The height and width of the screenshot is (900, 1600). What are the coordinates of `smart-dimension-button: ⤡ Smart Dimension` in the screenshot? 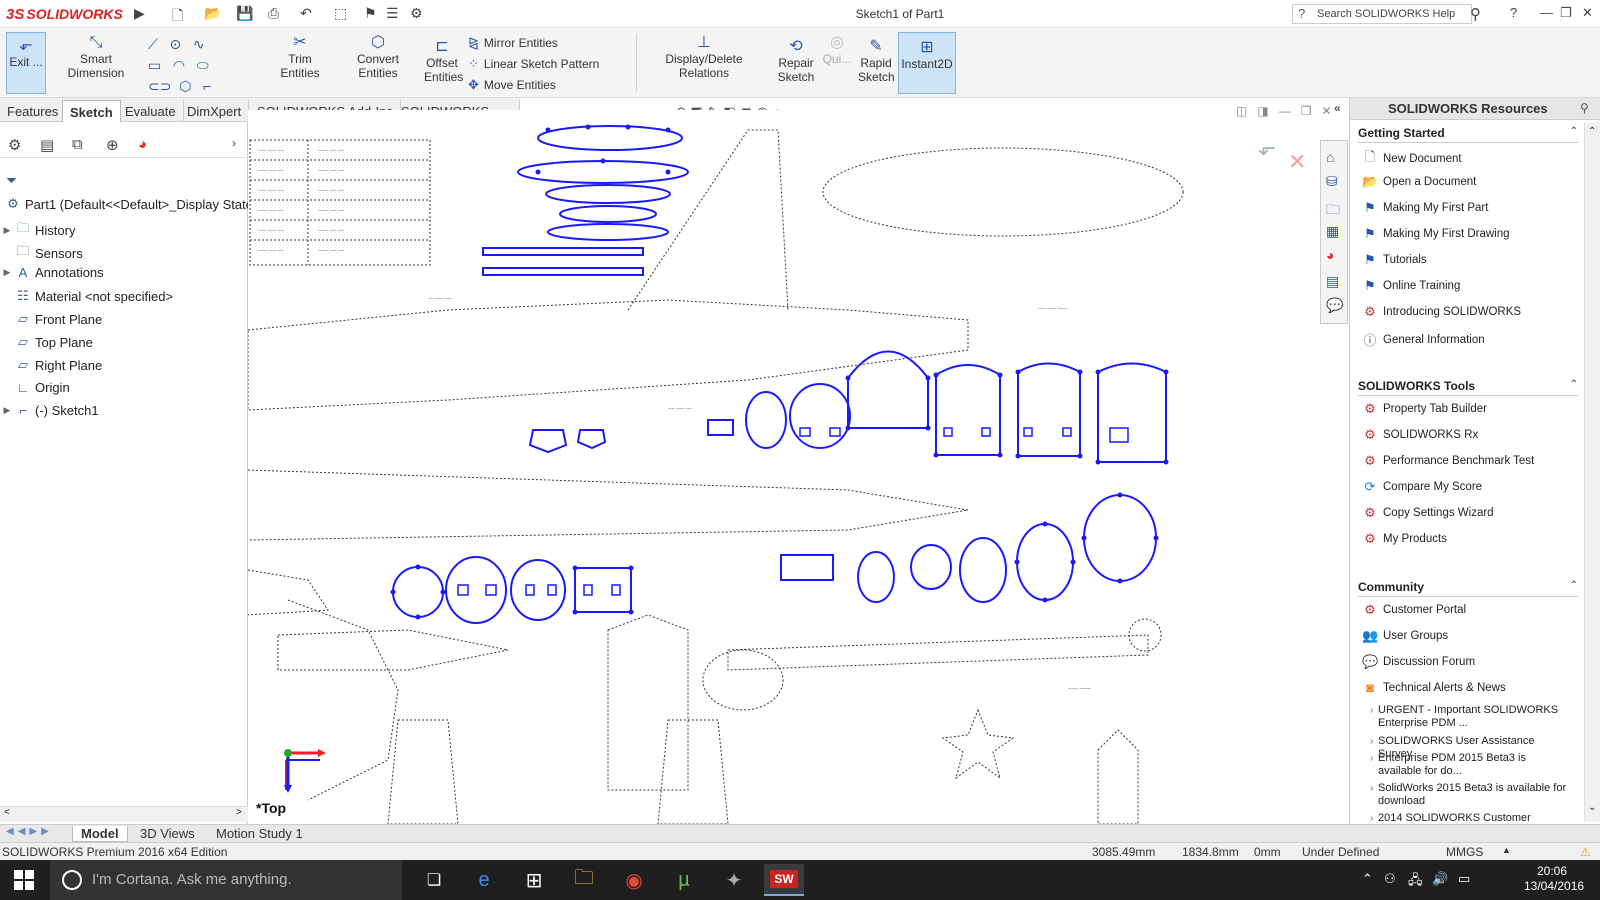 It's located at (96, 58).